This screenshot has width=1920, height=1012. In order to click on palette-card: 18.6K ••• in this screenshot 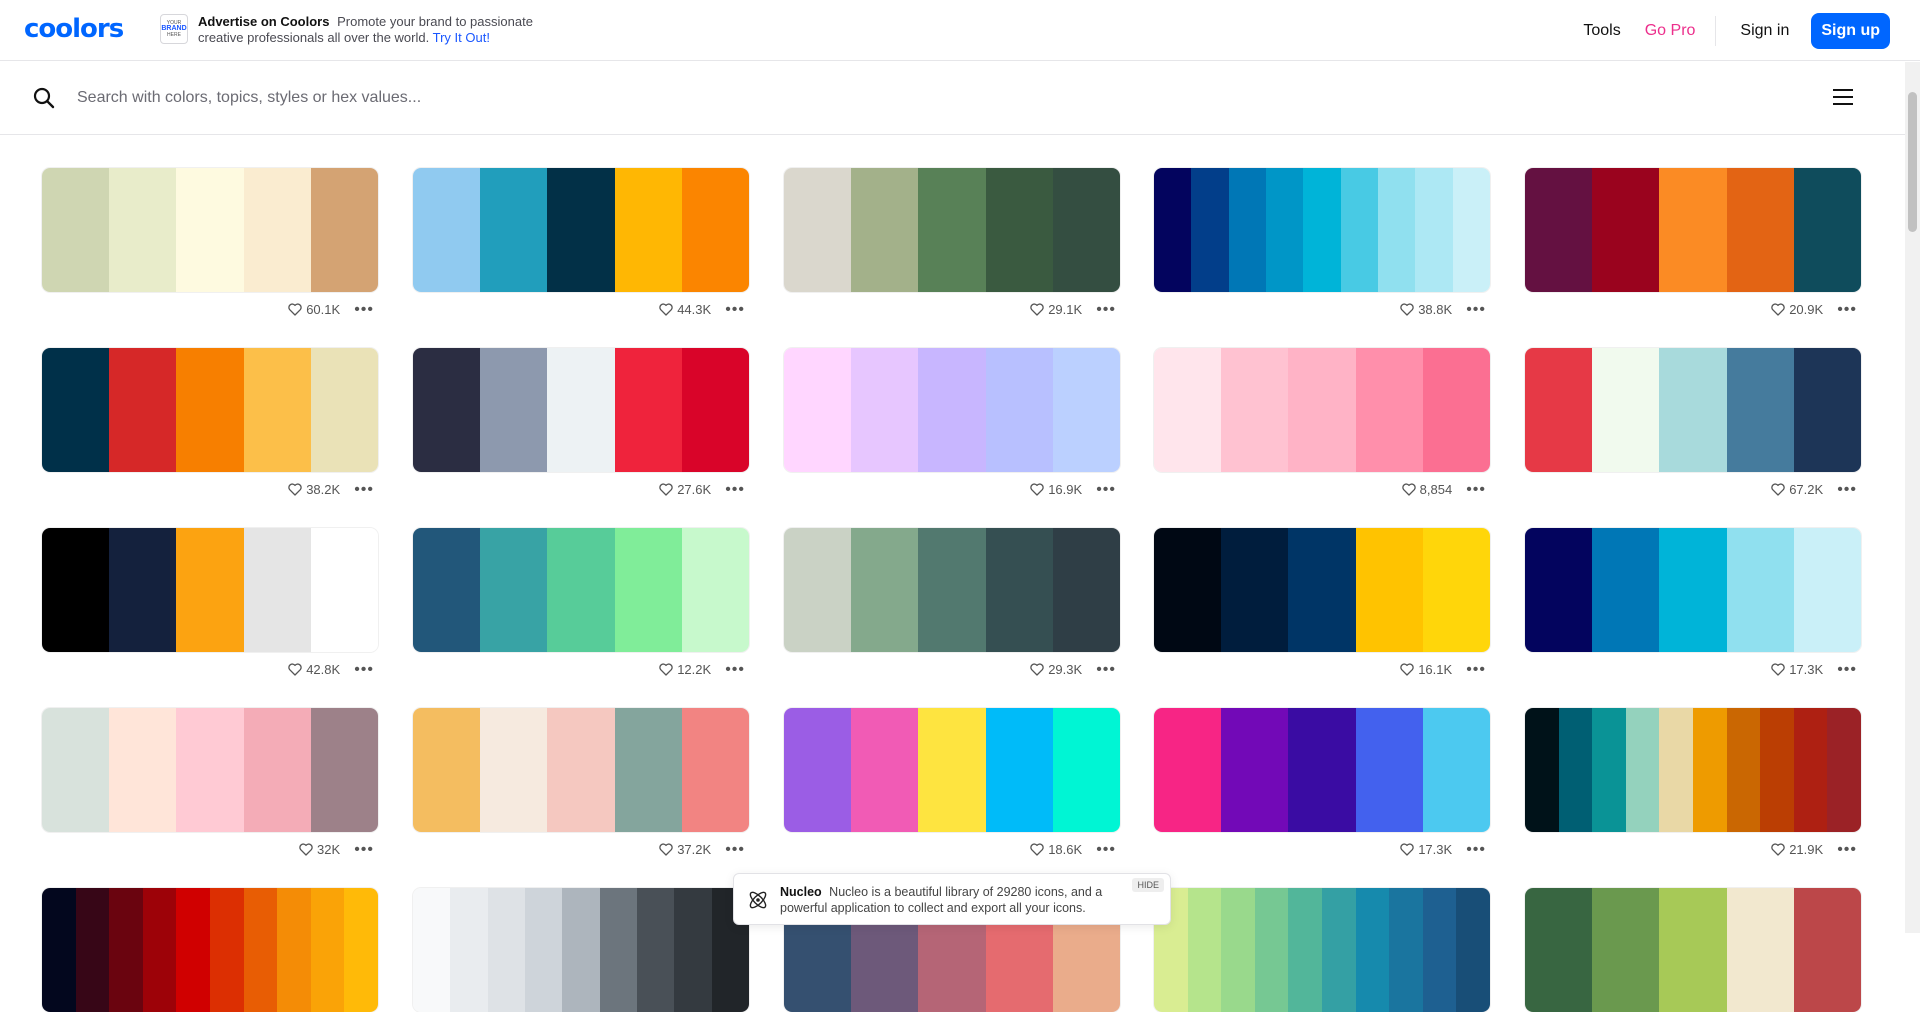, I will do `click(952, 782)`.